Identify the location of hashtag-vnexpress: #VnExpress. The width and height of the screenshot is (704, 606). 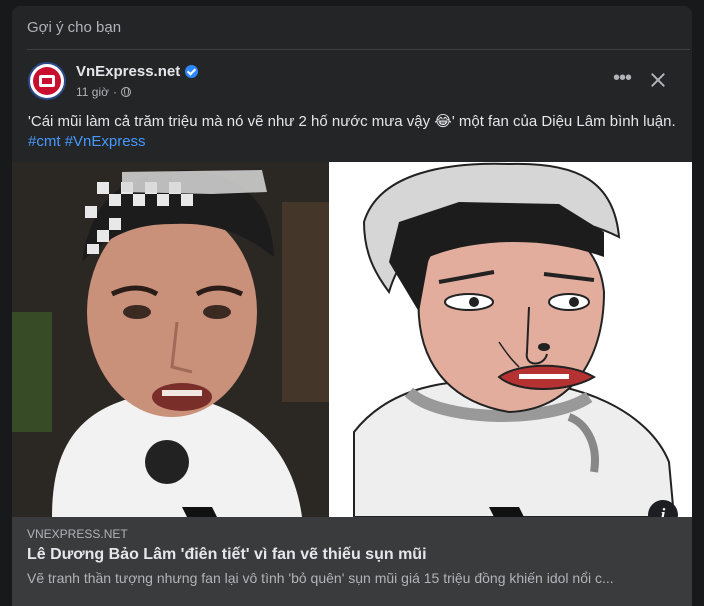
(105, 141).